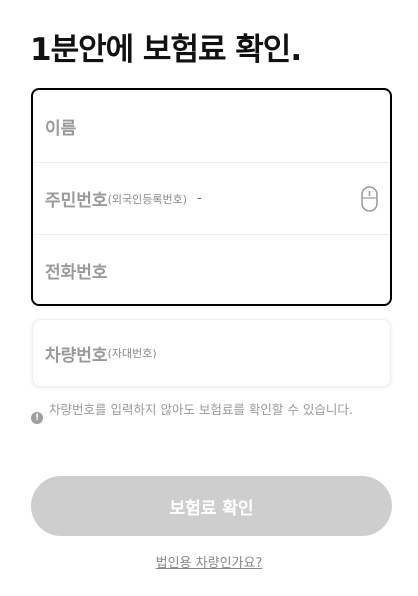 Image resolution: width=418 pixels, height=596 pixels. I want to click on car-number-notice: ! 차량번호를 입력하지 않아도 보험료를 확인할 수 있습니다., so click(196, 413).